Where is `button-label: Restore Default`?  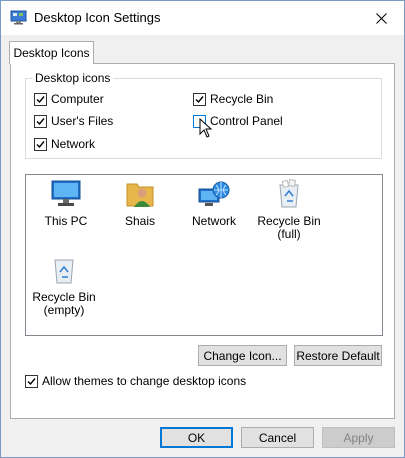
button-label: Restore Default is located at coordinates (338, 355).